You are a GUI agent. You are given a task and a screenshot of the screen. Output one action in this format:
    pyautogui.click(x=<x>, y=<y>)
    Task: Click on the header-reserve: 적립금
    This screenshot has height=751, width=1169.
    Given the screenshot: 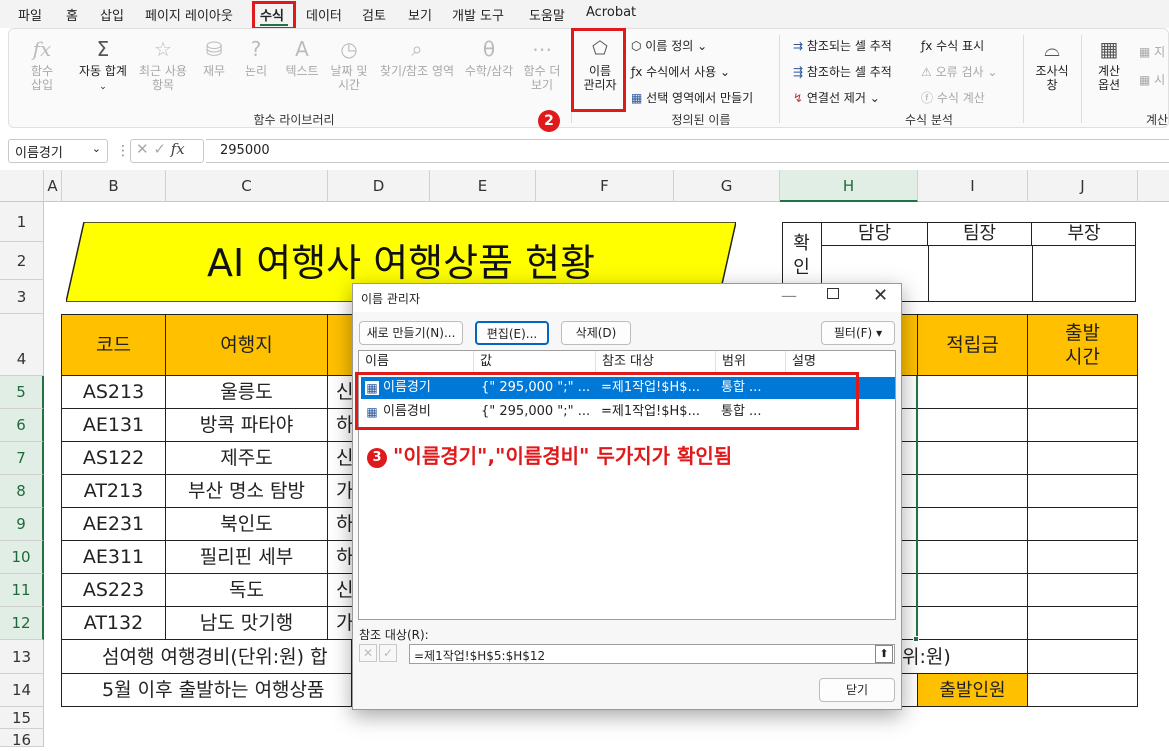 What is the action you would take?
    pyautogui.click(x=973, y=345)
    